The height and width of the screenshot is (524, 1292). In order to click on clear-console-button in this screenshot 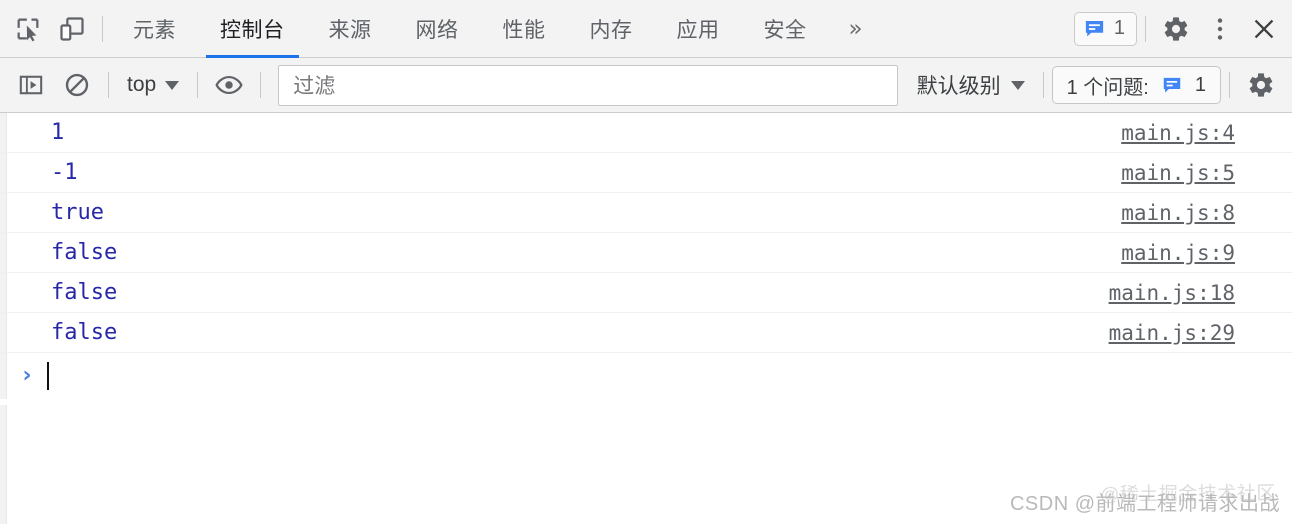, I will do `click(77, 85)`.